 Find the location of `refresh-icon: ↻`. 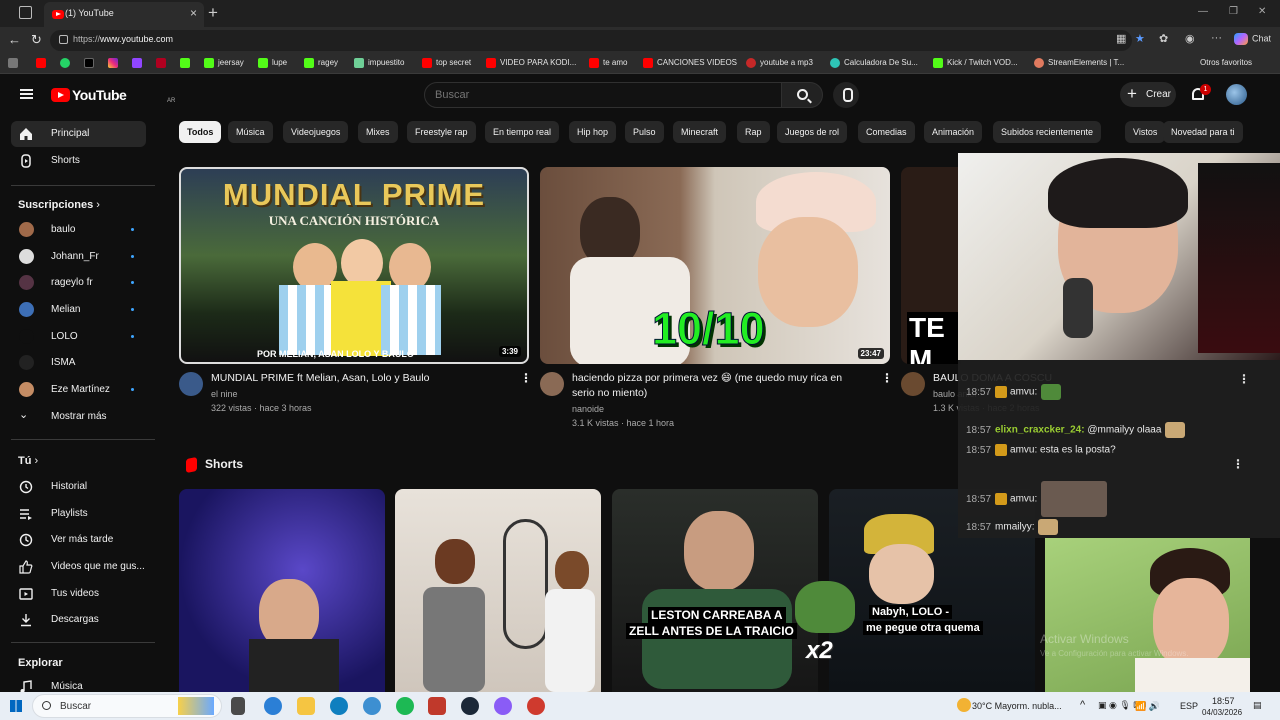

refresh-icon: ↻ is located at coordinates (36, 40).